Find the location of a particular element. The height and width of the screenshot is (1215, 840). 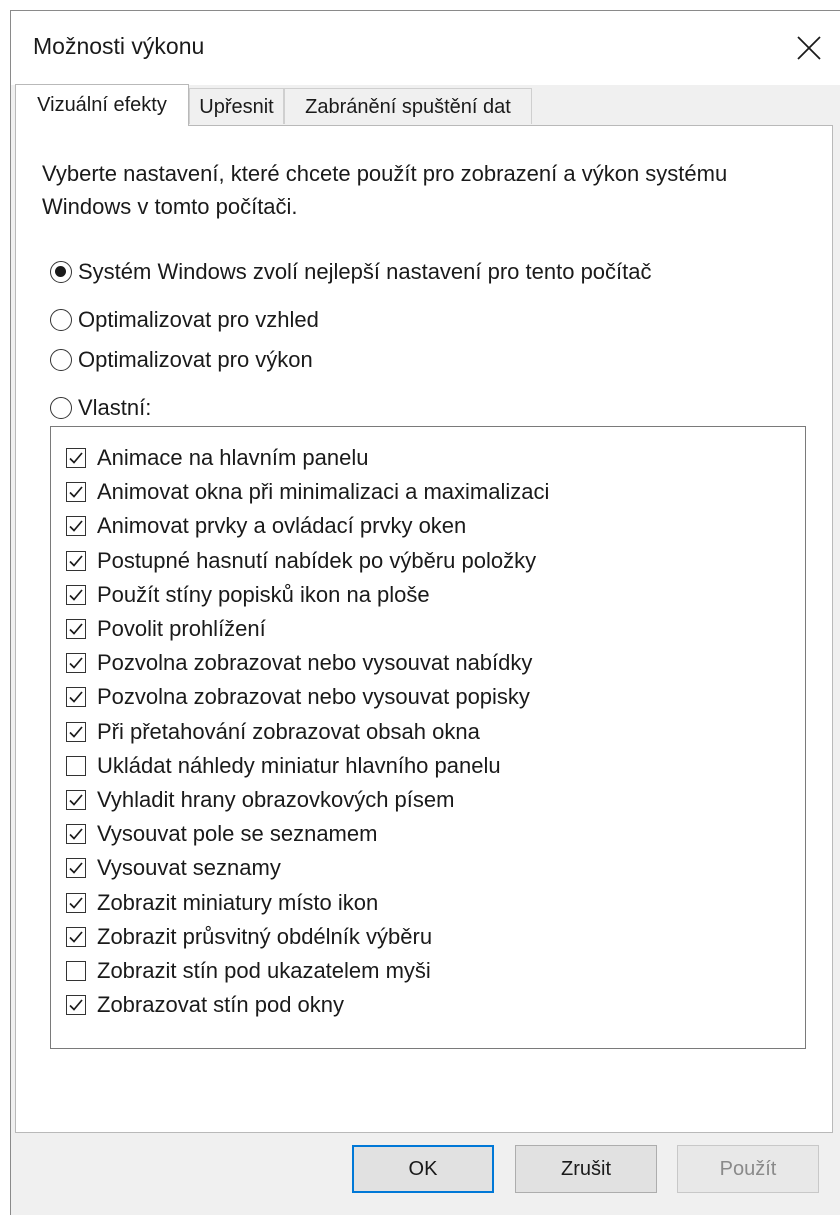

list-item: Zobrazit stín pod ukazatelem myši is located at coordinates (248, 971).